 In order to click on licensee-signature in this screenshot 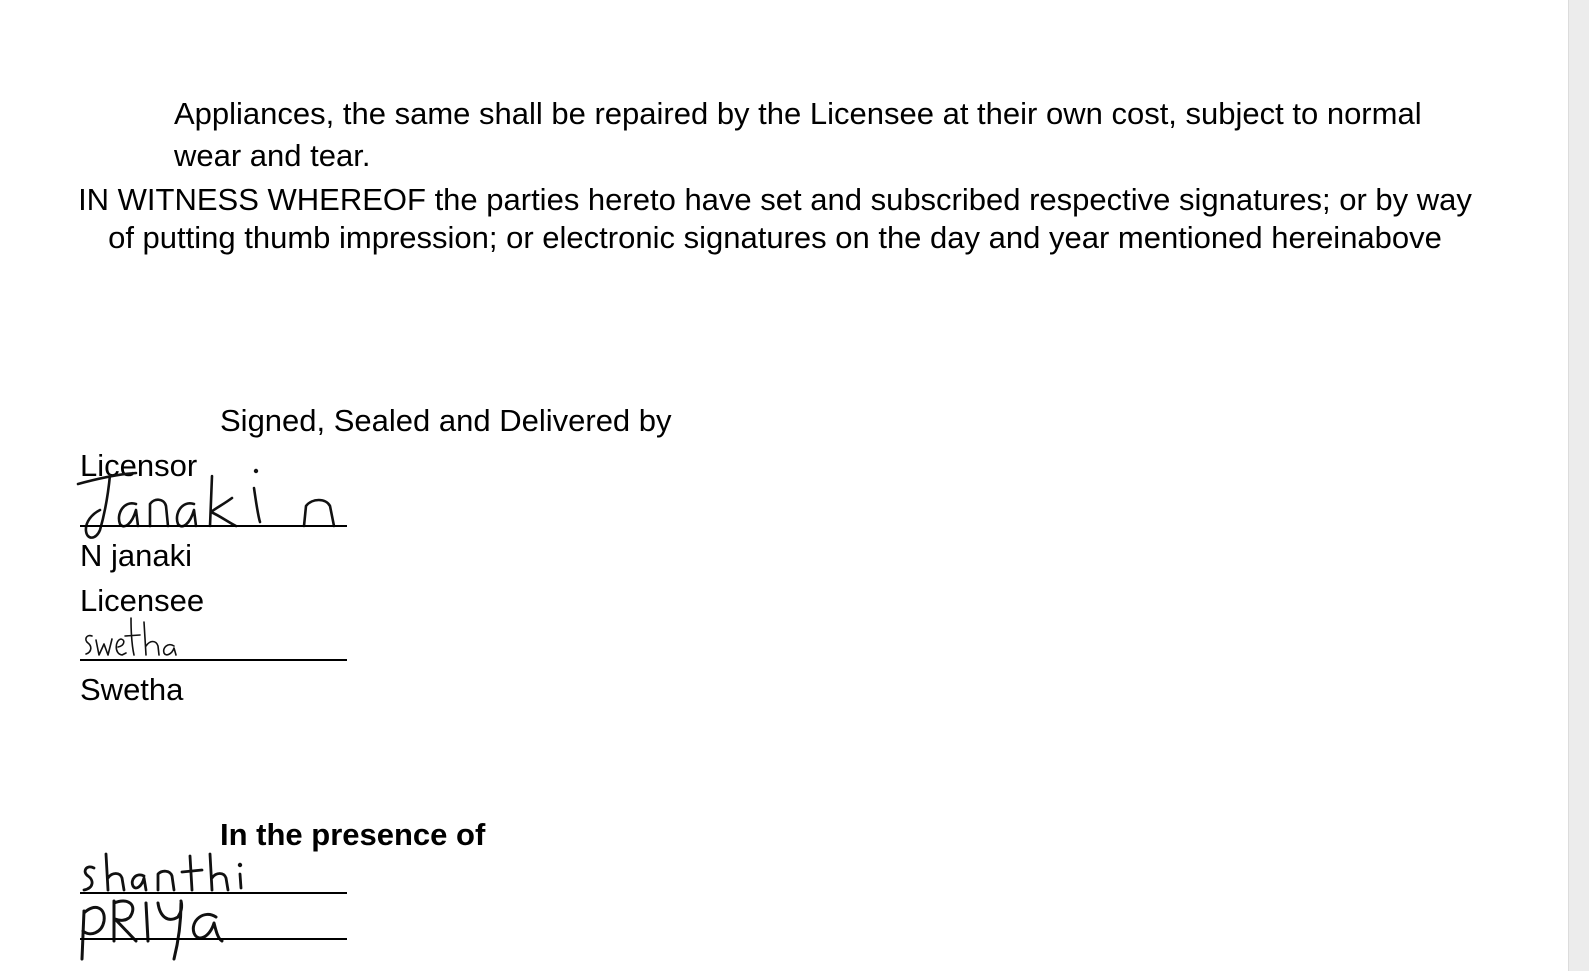, I will do `click(131, 636)`.